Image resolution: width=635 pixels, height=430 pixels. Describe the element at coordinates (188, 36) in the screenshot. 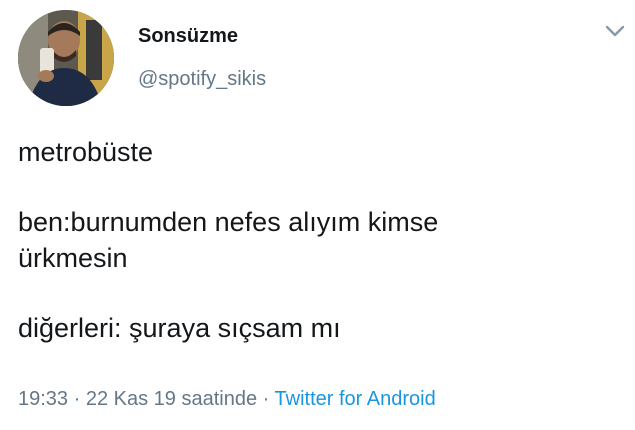

I see `display-name: Sonsüzme` at that location.